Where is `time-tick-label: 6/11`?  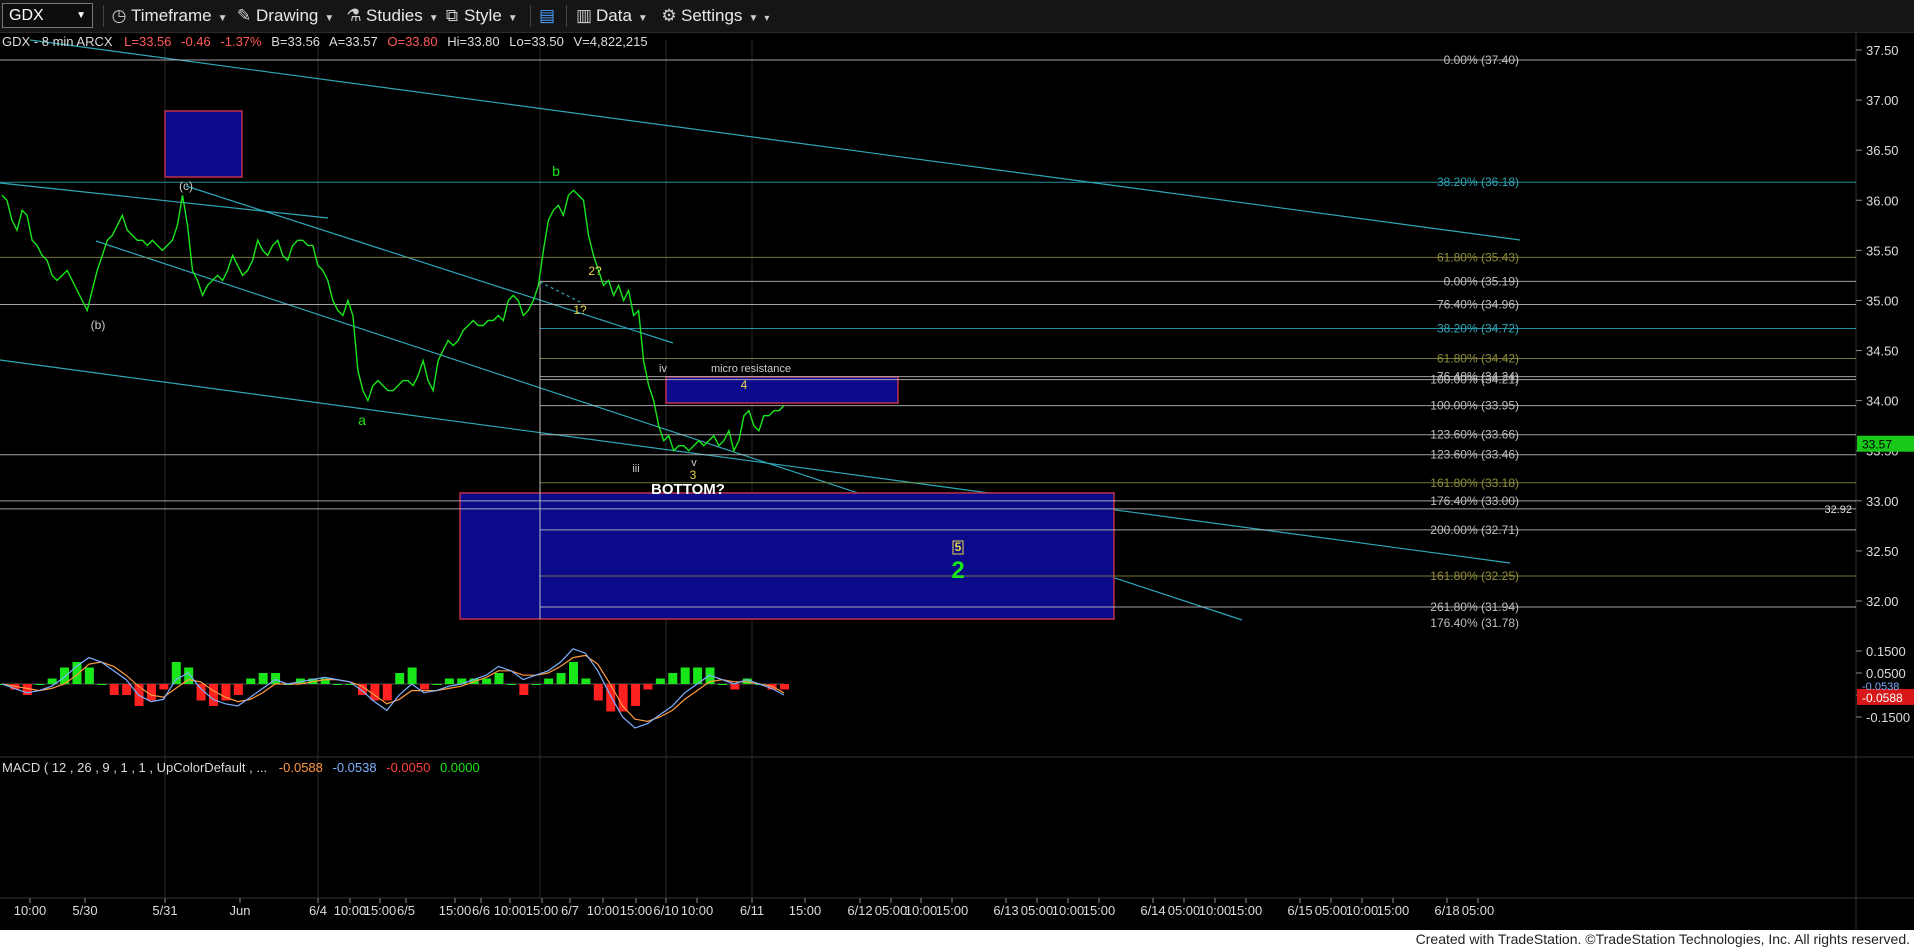 time-tick-label: 6/11 is located at coordinates (752, 910).